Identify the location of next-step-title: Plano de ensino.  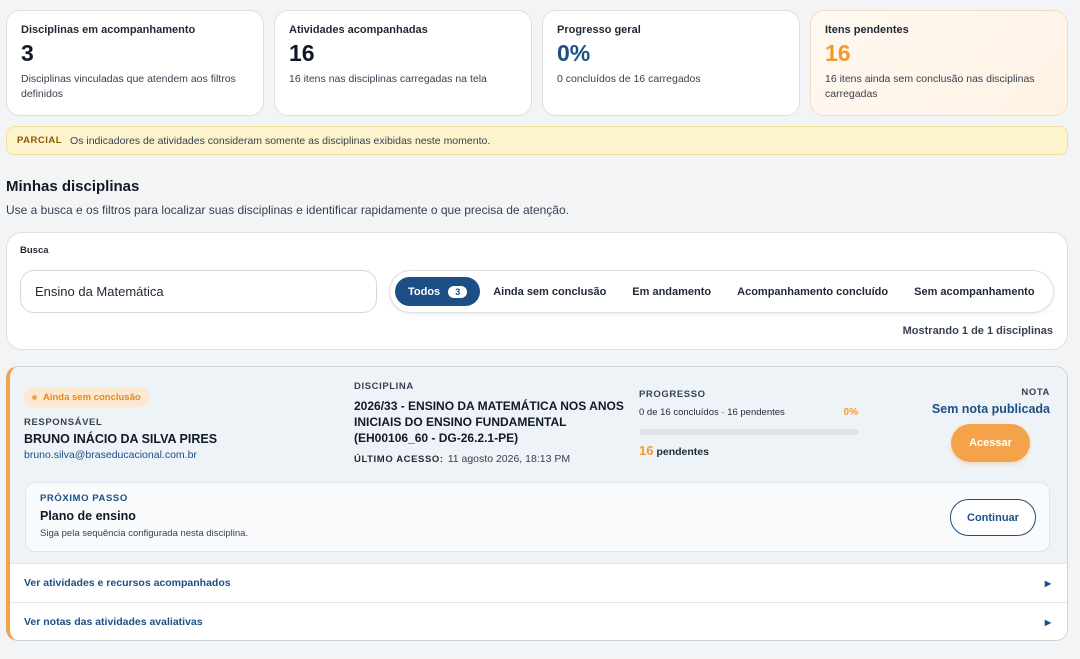
(88, 516).